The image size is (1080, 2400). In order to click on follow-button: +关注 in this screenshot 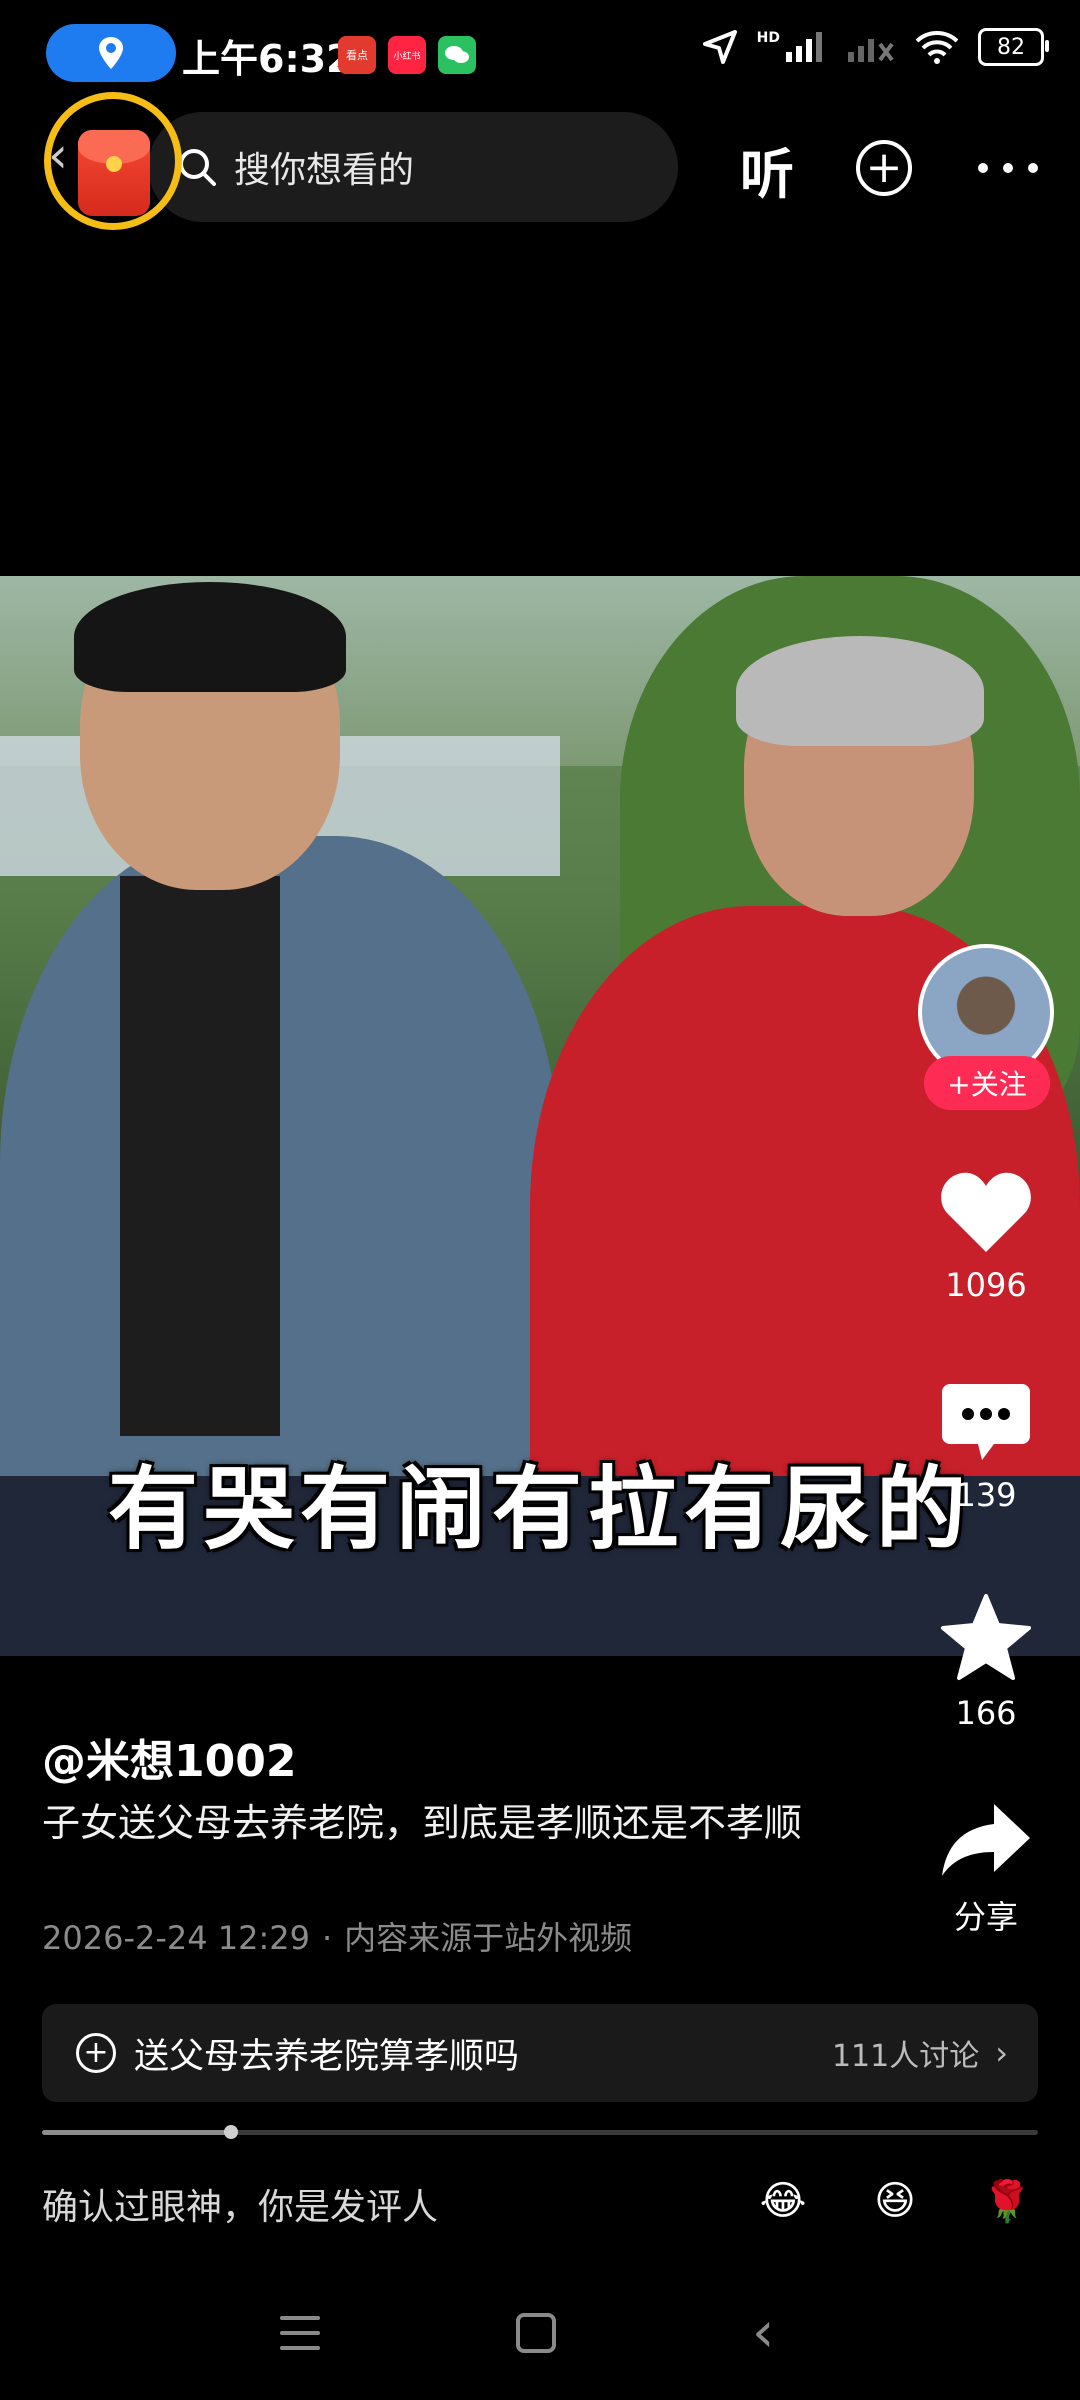, I will do `click(987, 1083)`.